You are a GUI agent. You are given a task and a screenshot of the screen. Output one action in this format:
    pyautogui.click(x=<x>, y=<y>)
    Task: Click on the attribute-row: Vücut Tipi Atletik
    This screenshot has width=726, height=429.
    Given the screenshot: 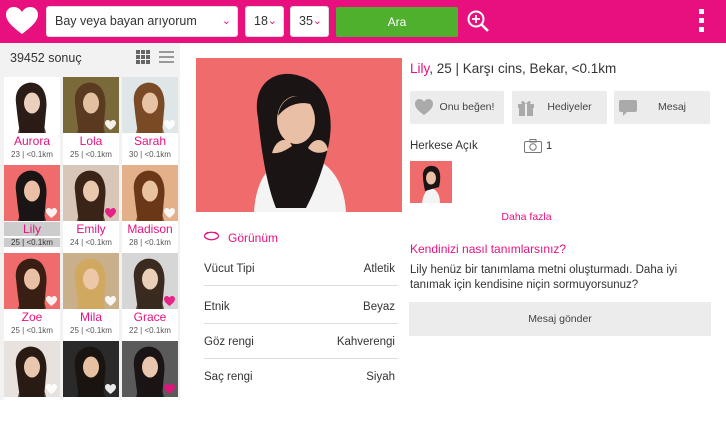 What is the action you would take?
    pyautogui.click(x=301, y=269)
    